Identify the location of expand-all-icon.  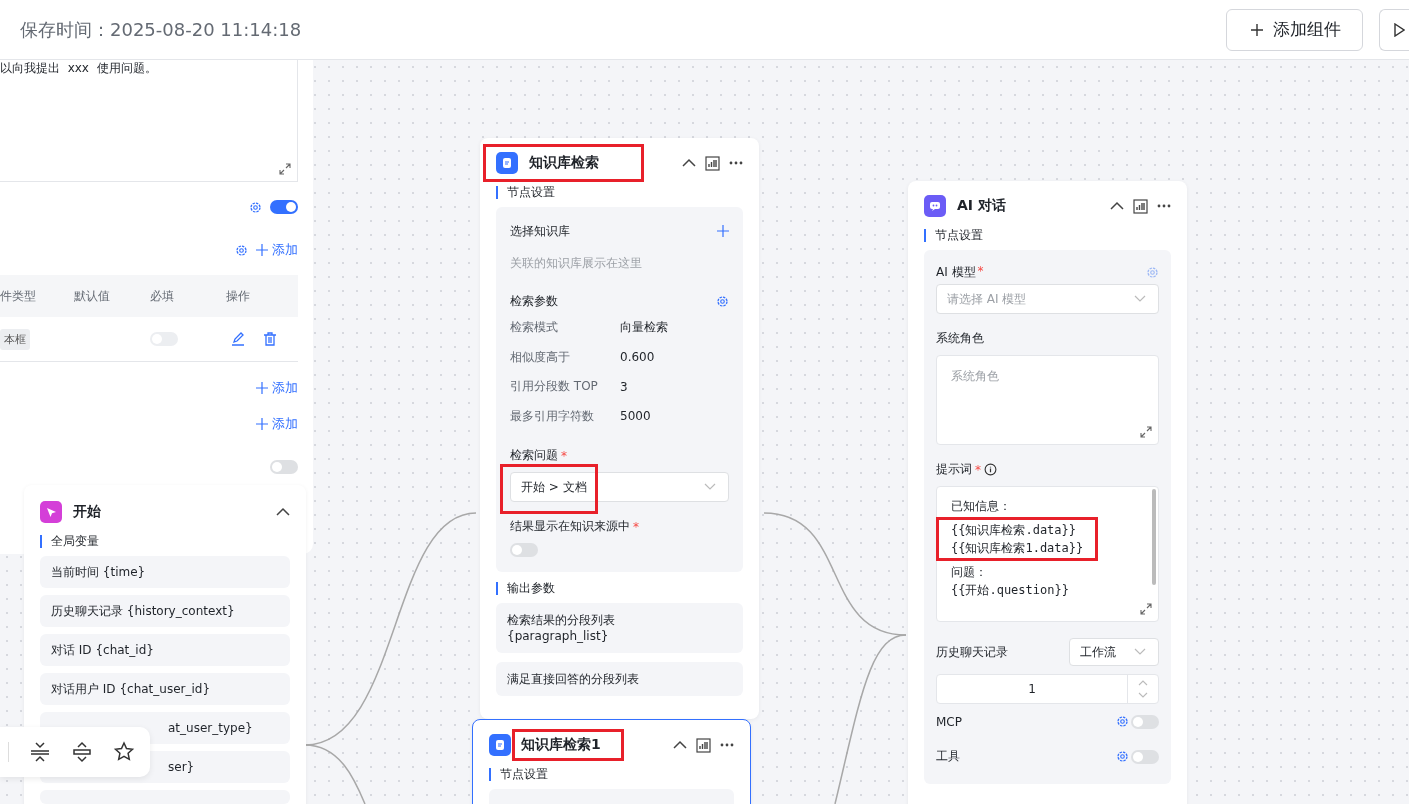
(82, 752).